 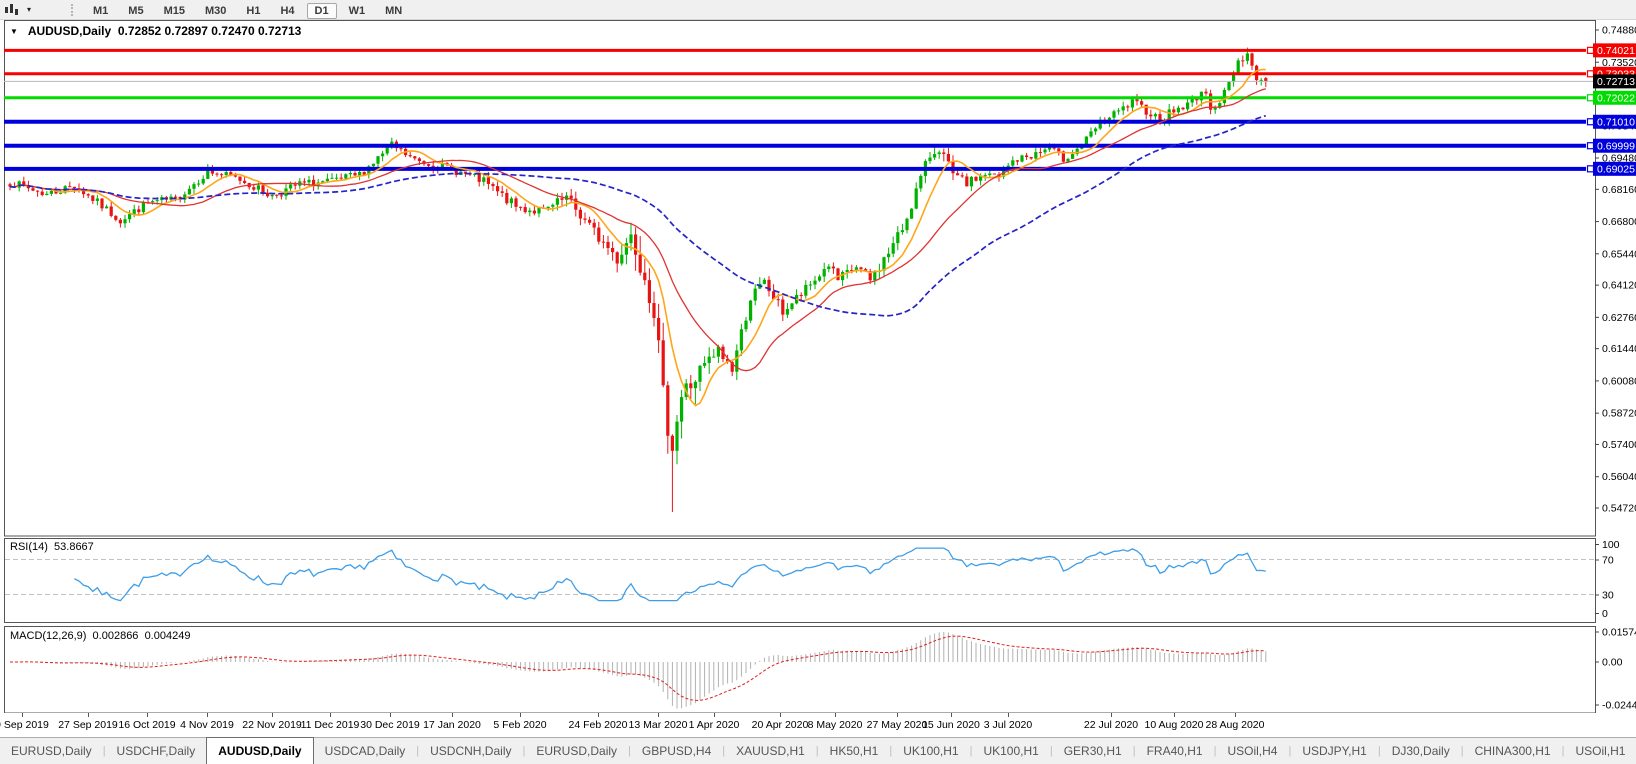 What do you see at coordinates (1513, 751) in the screenshot?
I see `tab-china300-h1: CHINA300,H1` at bounding box center [1513, 751].